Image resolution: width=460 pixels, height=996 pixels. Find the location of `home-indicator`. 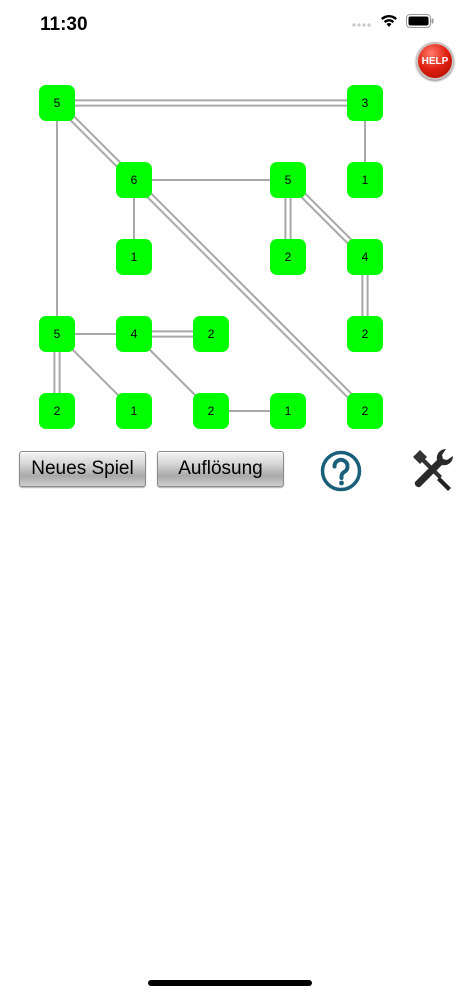

home-indicator is located at coordinates (230, 983).